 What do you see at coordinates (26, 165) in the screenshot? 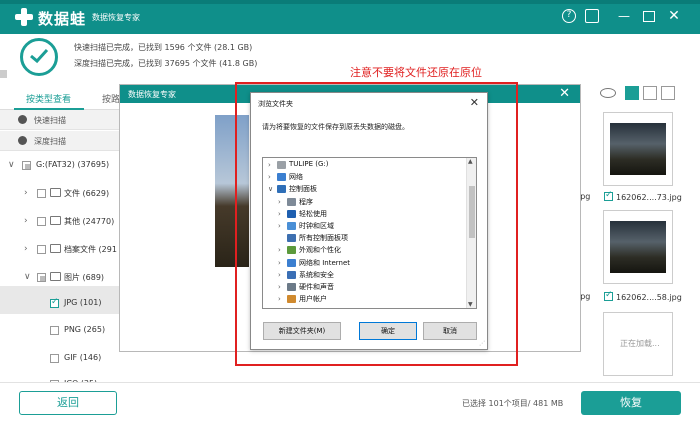
I see `drive-checkbox` at bounding box center [26, 165].